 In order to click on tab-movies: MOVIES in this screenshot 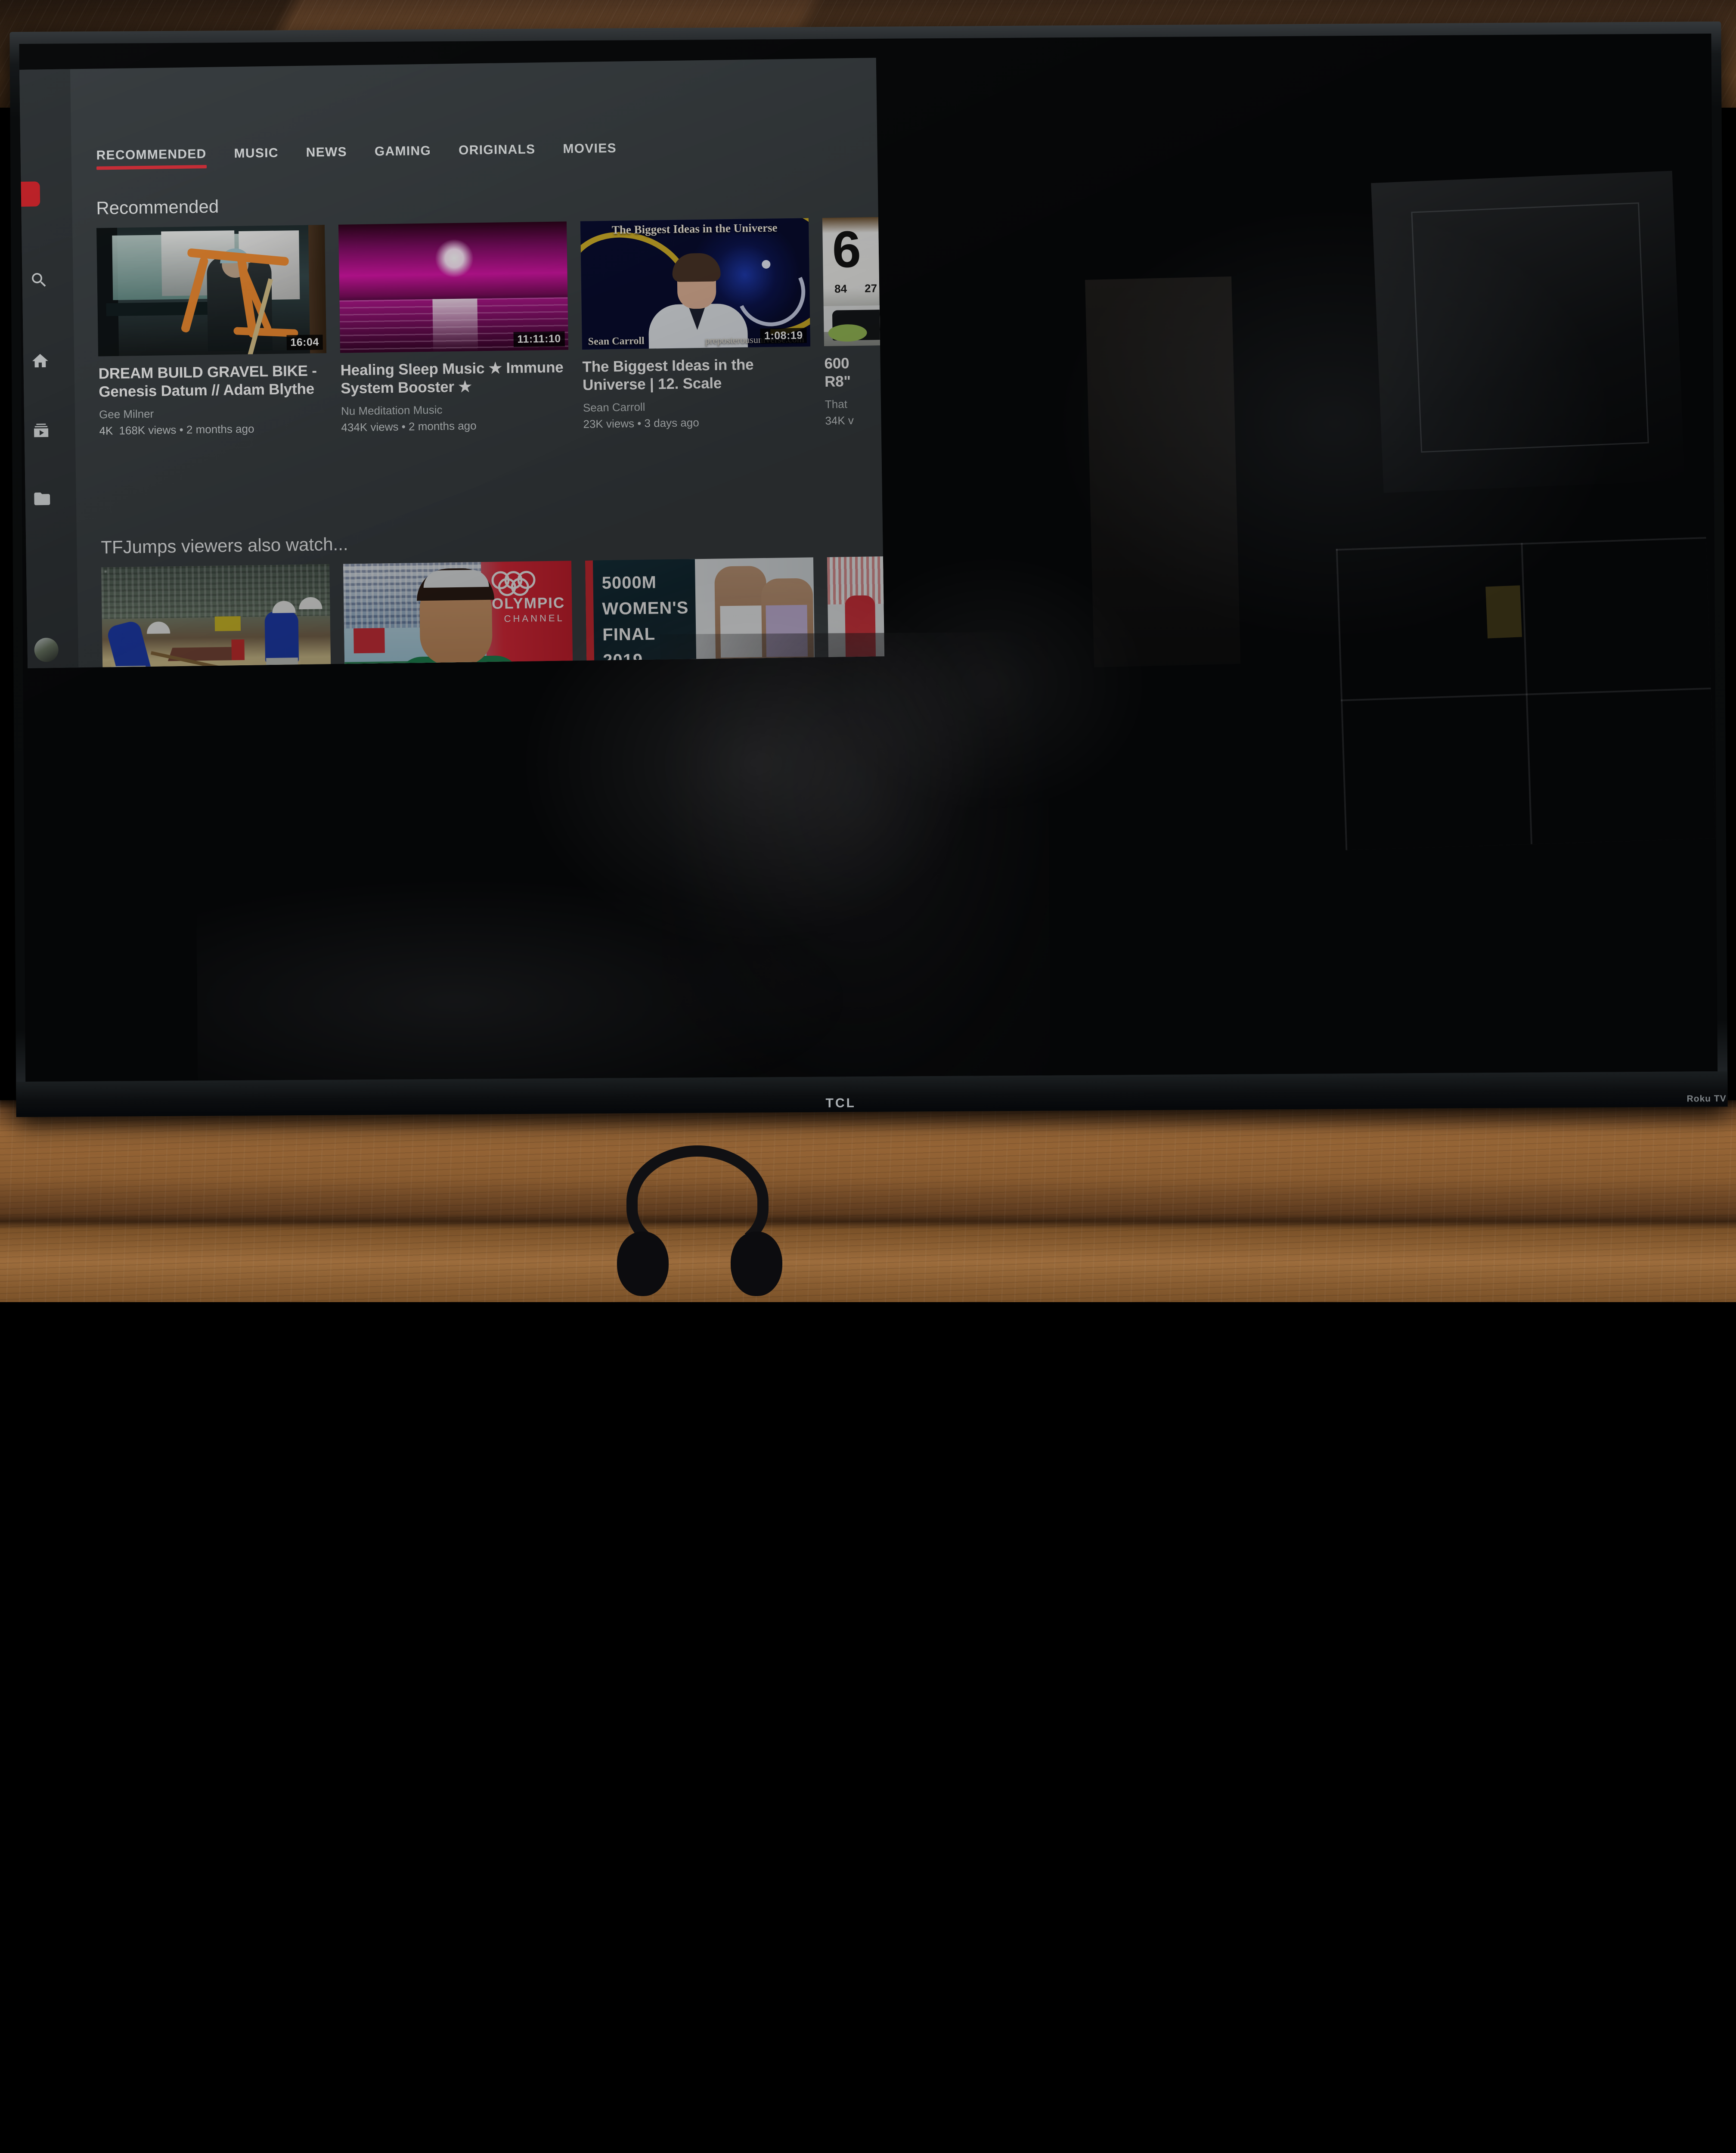, I will do `click(590, 152)`.